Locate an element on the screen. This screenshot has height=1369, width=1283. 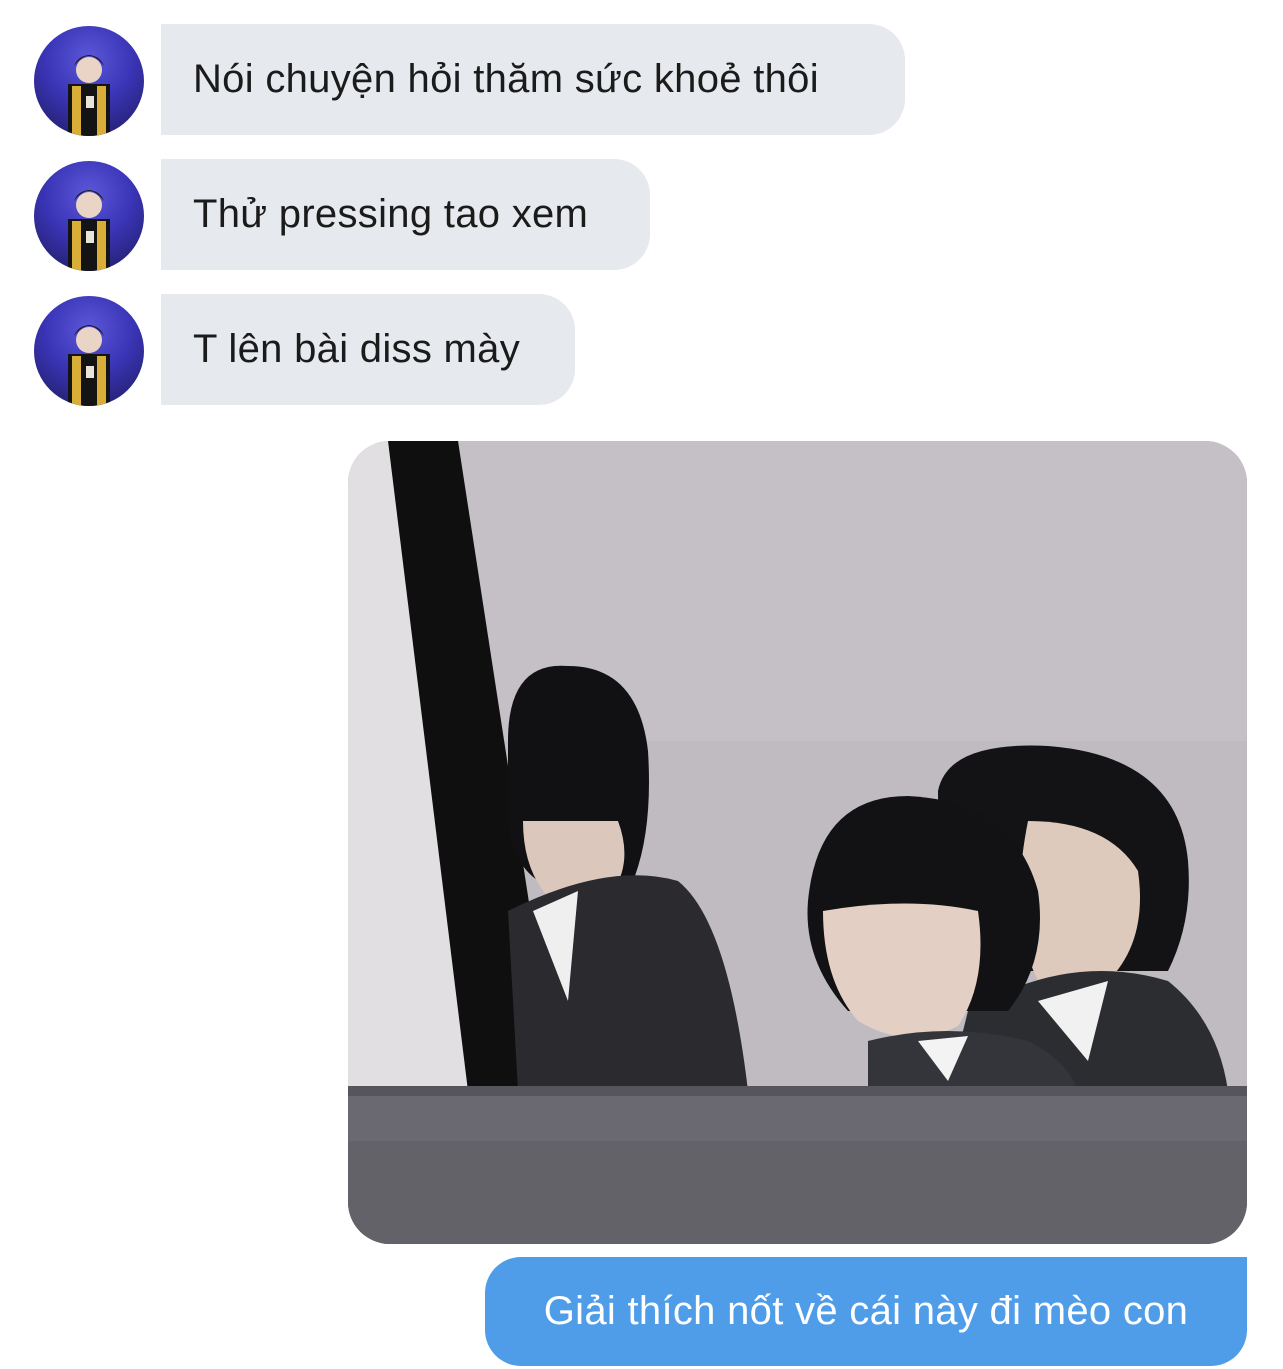
incoming-message-bubble: Nói chuyện hỏi thăm sức khoẻ thôi is located at coordinates (533, 79).